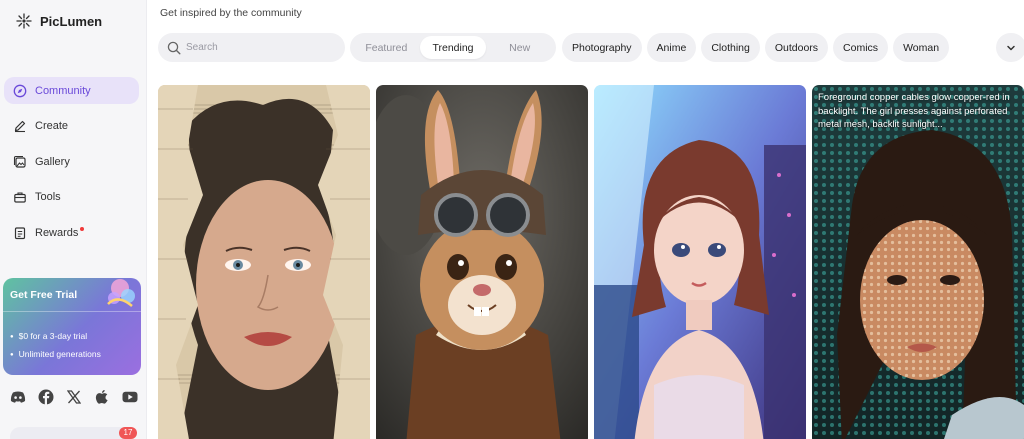  I want to click on clipboard-icon, so click(20, 233).